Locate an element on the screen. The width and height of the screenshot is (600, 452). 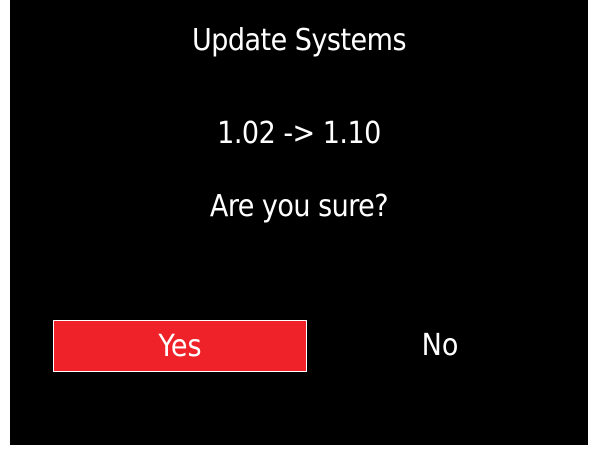
dialog-title: Update Systems is located at coordinates (299, 40).